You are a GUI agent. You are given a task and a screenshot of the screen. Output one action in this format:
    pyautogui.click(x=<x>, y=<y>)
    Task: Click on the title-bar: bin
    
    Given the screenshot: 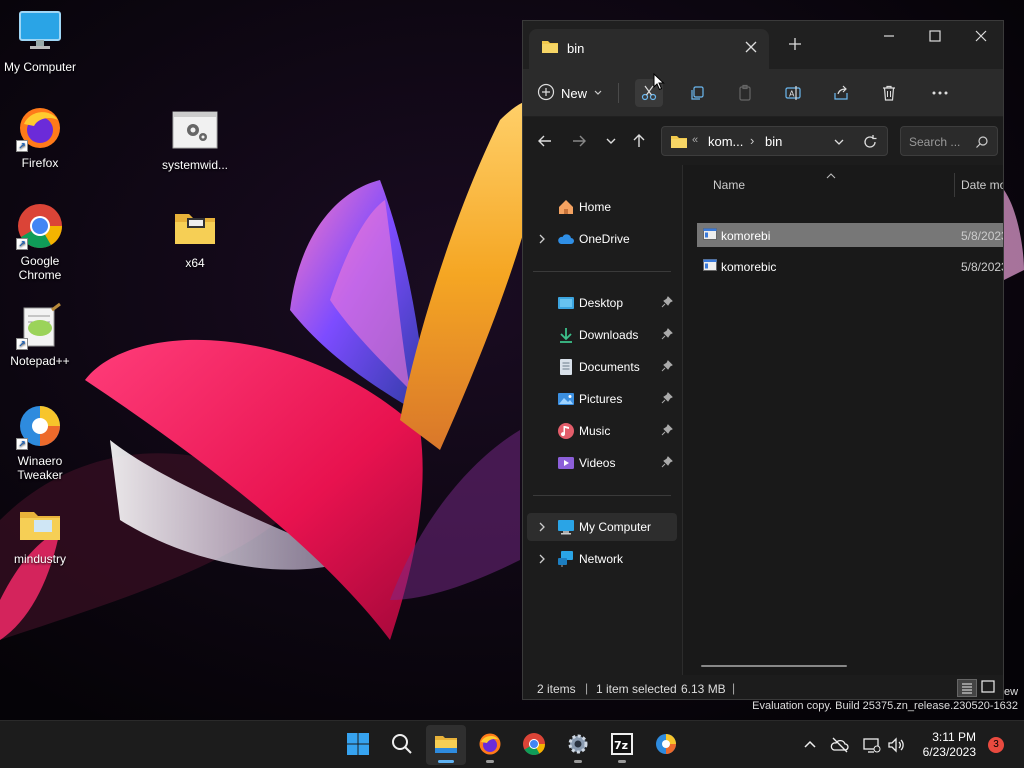 What is the action you would take?
    pyautogui.click(x=763, y=45)
    